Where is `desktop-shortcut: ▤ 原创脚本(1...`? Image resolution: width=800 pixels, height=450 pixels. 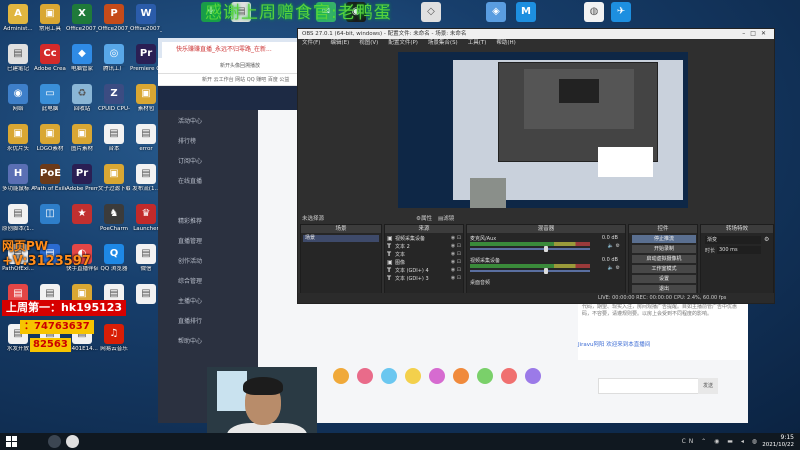 desktop-shortcut: ▤ 原创脚本(1... is located at coordinates (18, 218).